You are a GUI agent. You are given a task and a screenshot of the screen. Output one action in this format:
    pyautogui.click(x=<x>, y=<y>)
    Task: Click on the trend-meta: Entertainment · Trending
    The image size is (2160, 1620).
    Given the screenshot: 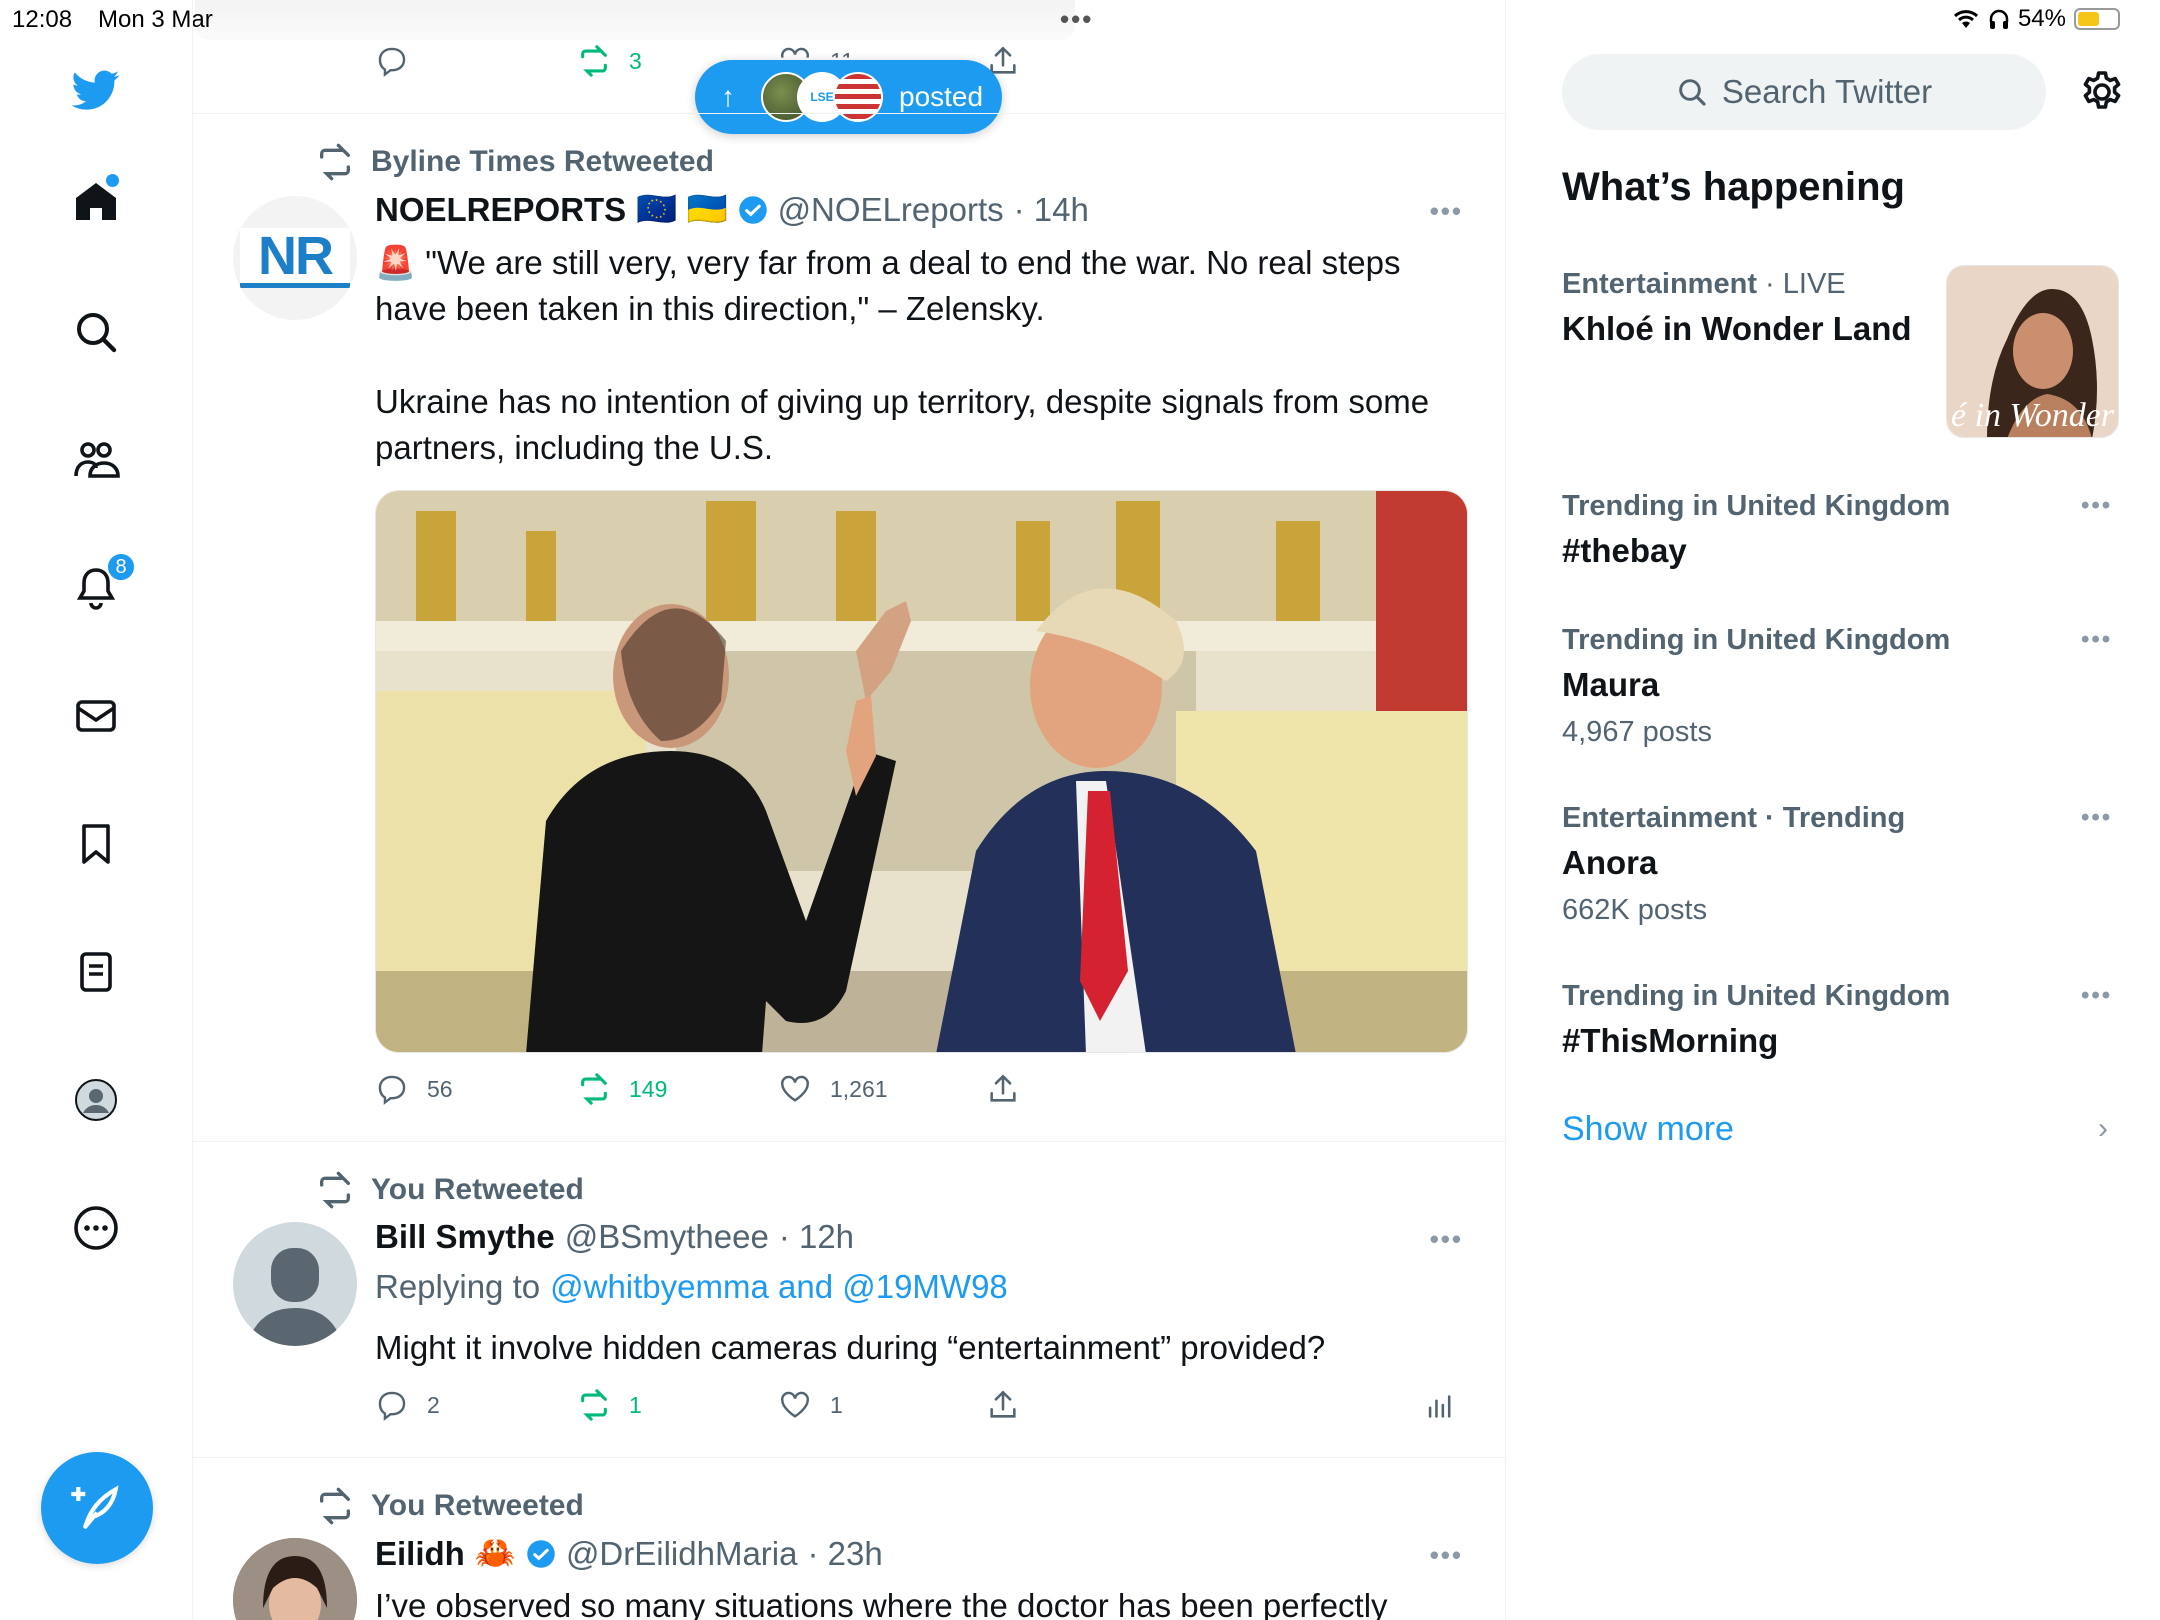 What is the action you would take?
    pyautogui.click(x=1734, y=818)
    